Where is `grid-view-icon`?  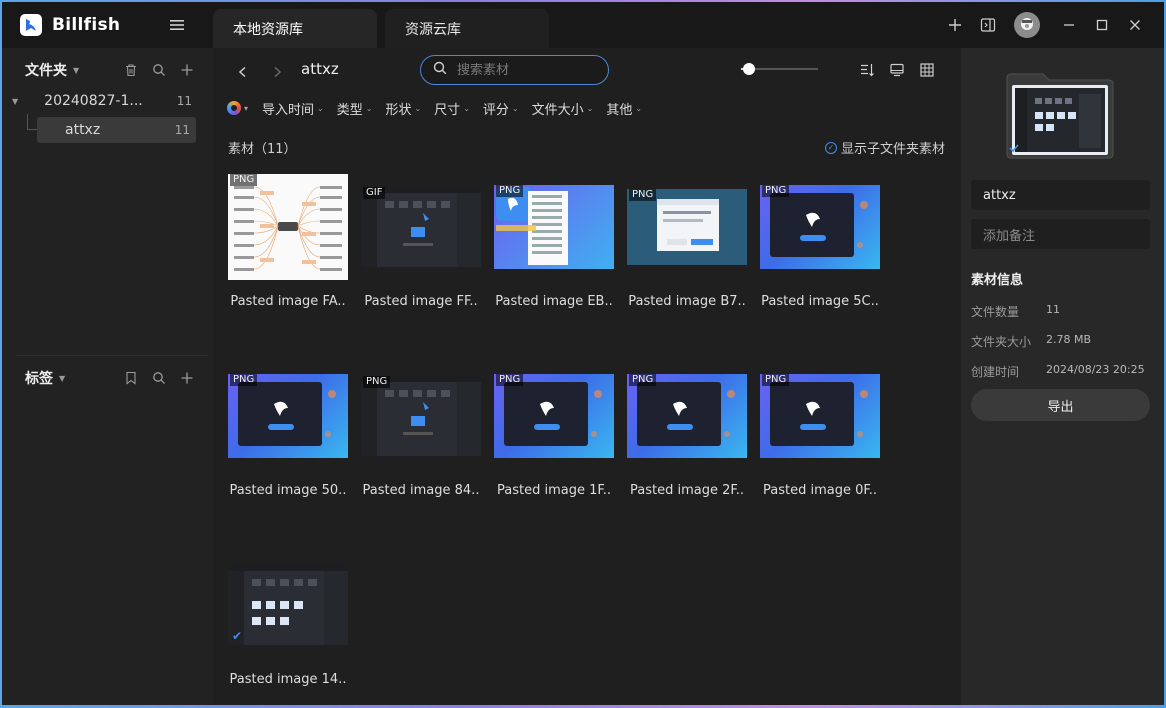
grid-view-icon is located at coordinates (927, 70).